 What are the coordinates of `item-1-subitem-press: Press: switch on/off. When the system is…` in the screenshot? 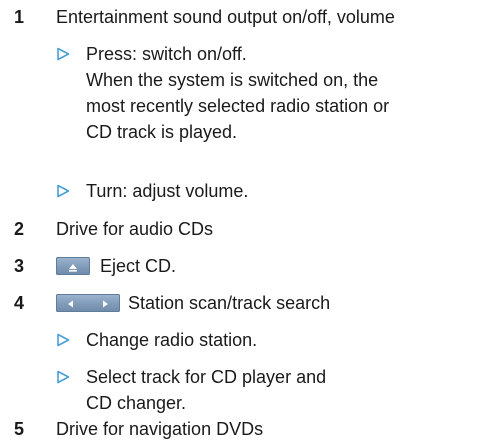 It's located at (238, 93).